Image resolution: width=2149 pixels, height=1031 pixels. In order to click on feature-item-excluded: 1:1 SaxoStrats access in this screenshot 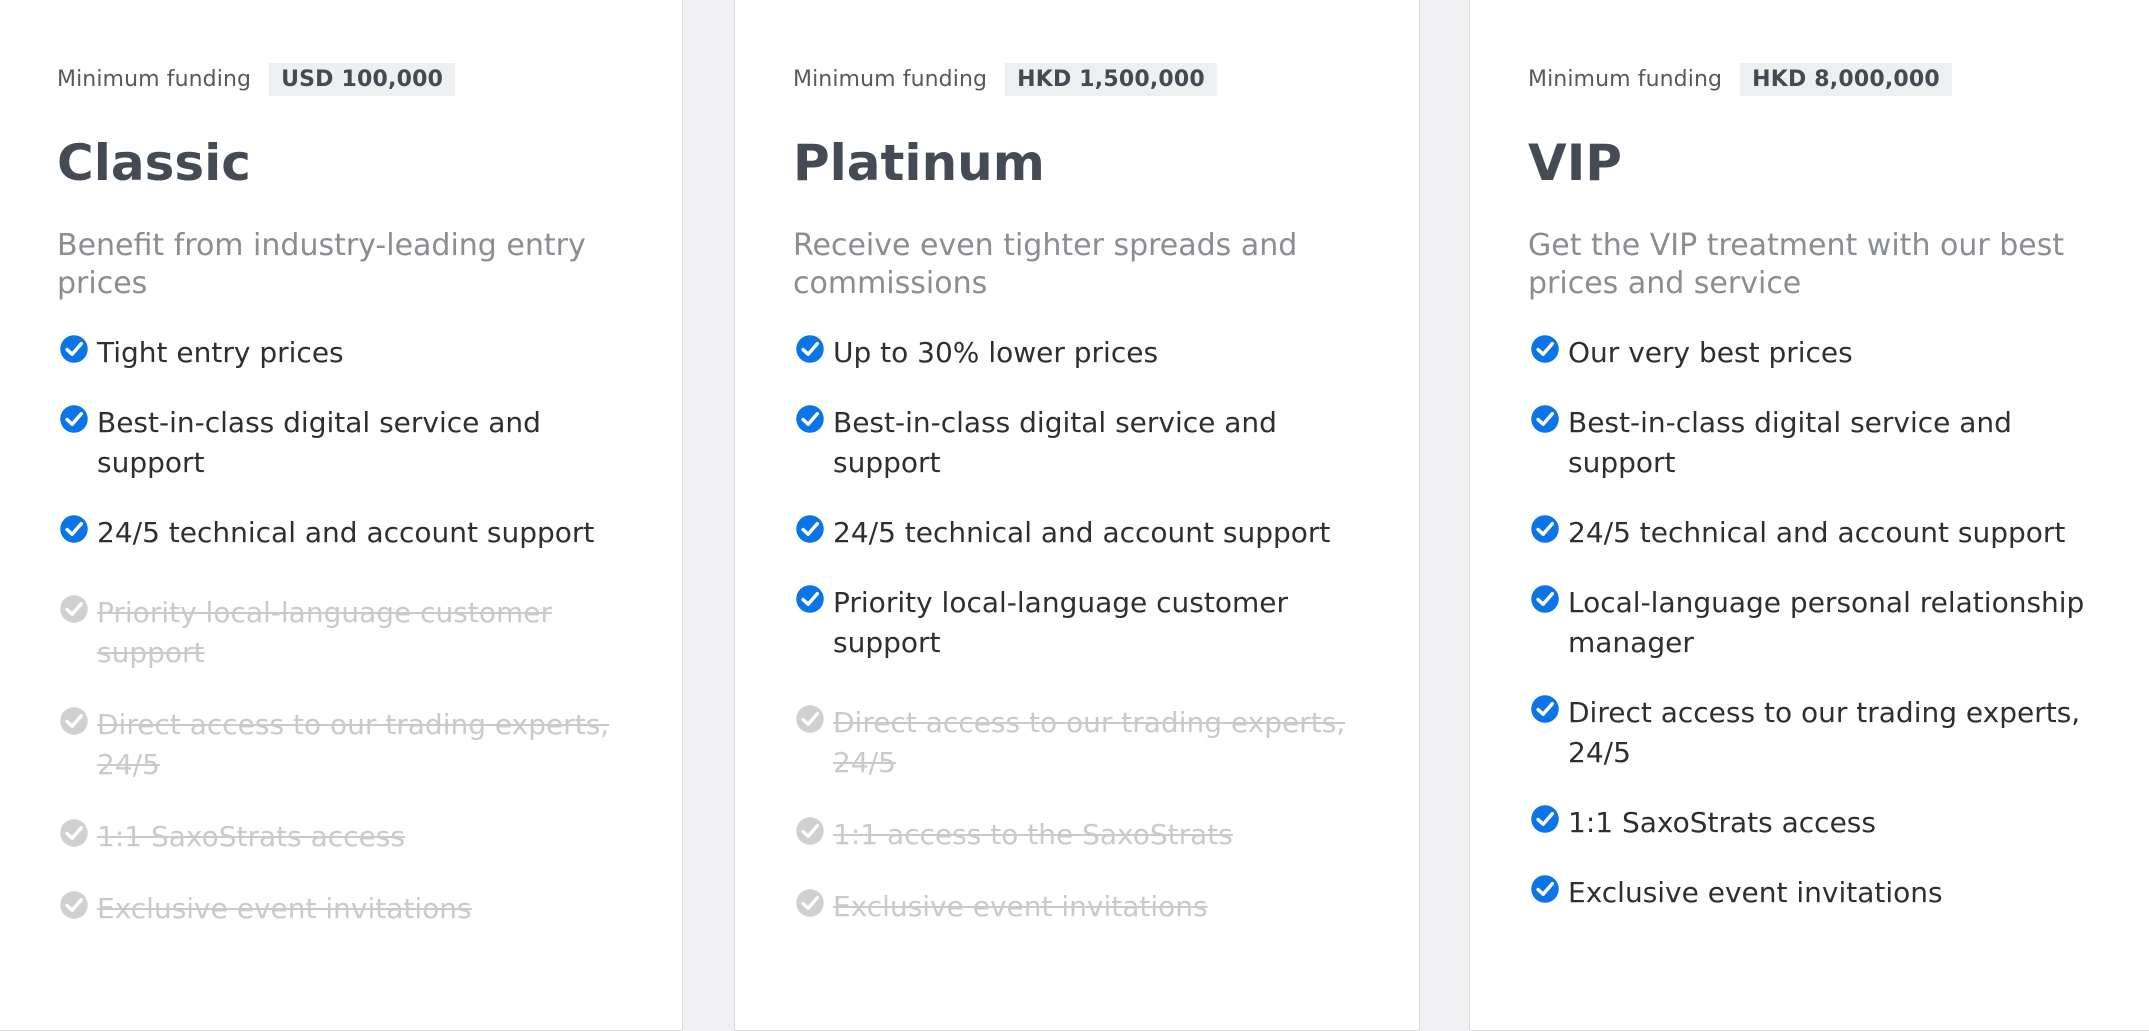, I will do `click(342, 837)`.